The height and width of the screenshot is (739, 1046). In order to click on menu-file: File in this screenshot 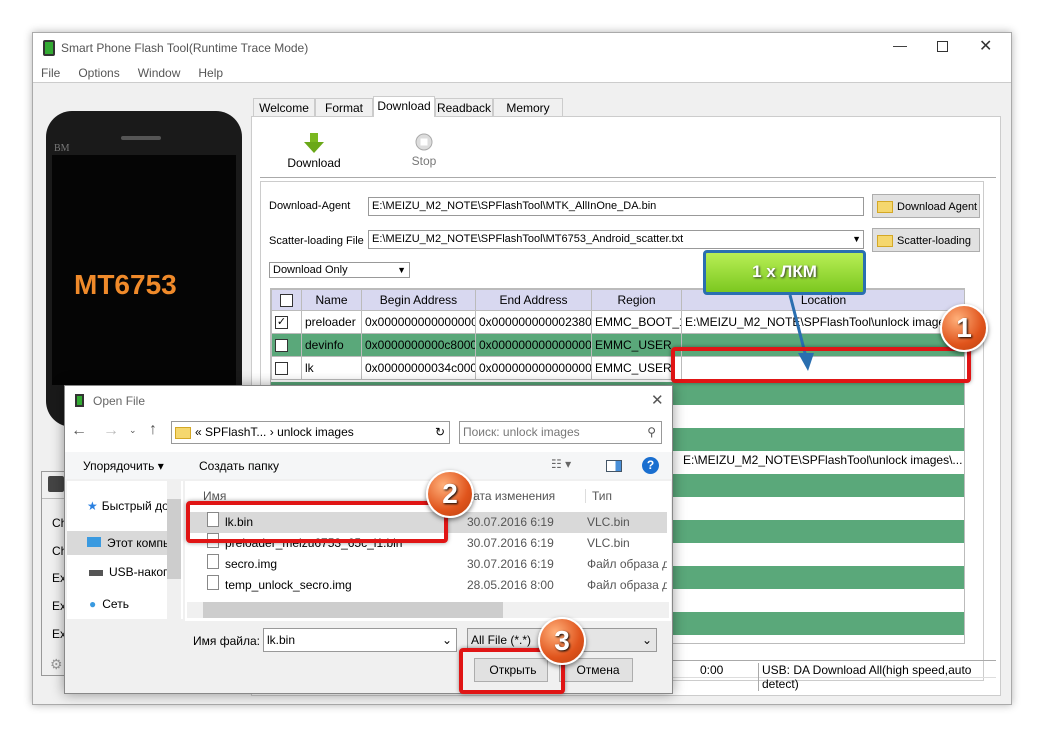, I will do `click(50, 73)`.